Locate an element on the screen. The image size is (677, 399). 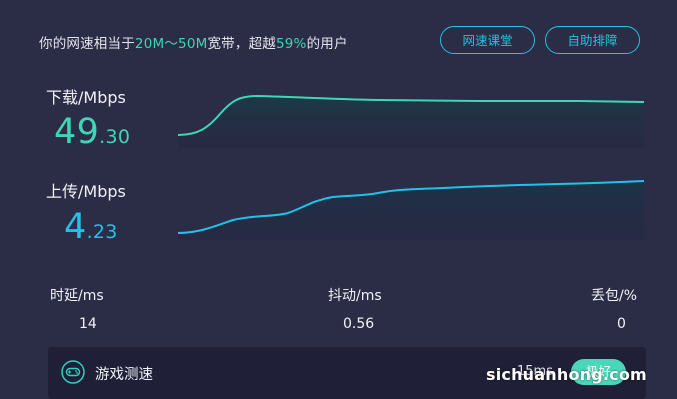
speed-course-button: 网速课堂 is located at coordinates (487, 40).